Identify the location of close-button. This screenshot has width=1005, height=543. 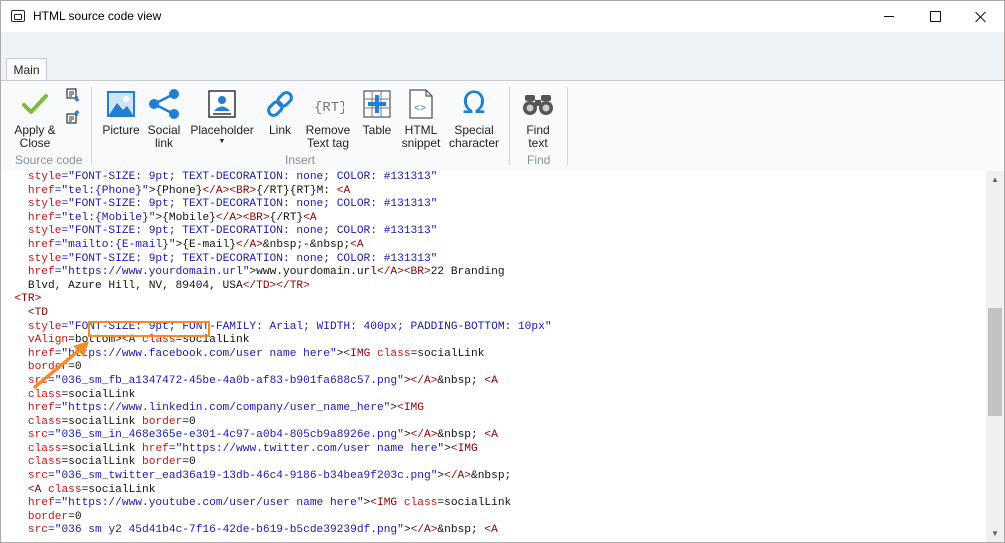
(981, 16).